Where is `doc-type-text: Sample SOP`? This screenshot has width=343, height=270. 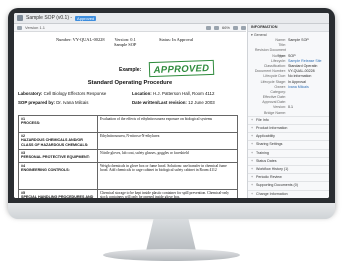
doc-type-text: Sample SOP is located at coordinates (125, 44).